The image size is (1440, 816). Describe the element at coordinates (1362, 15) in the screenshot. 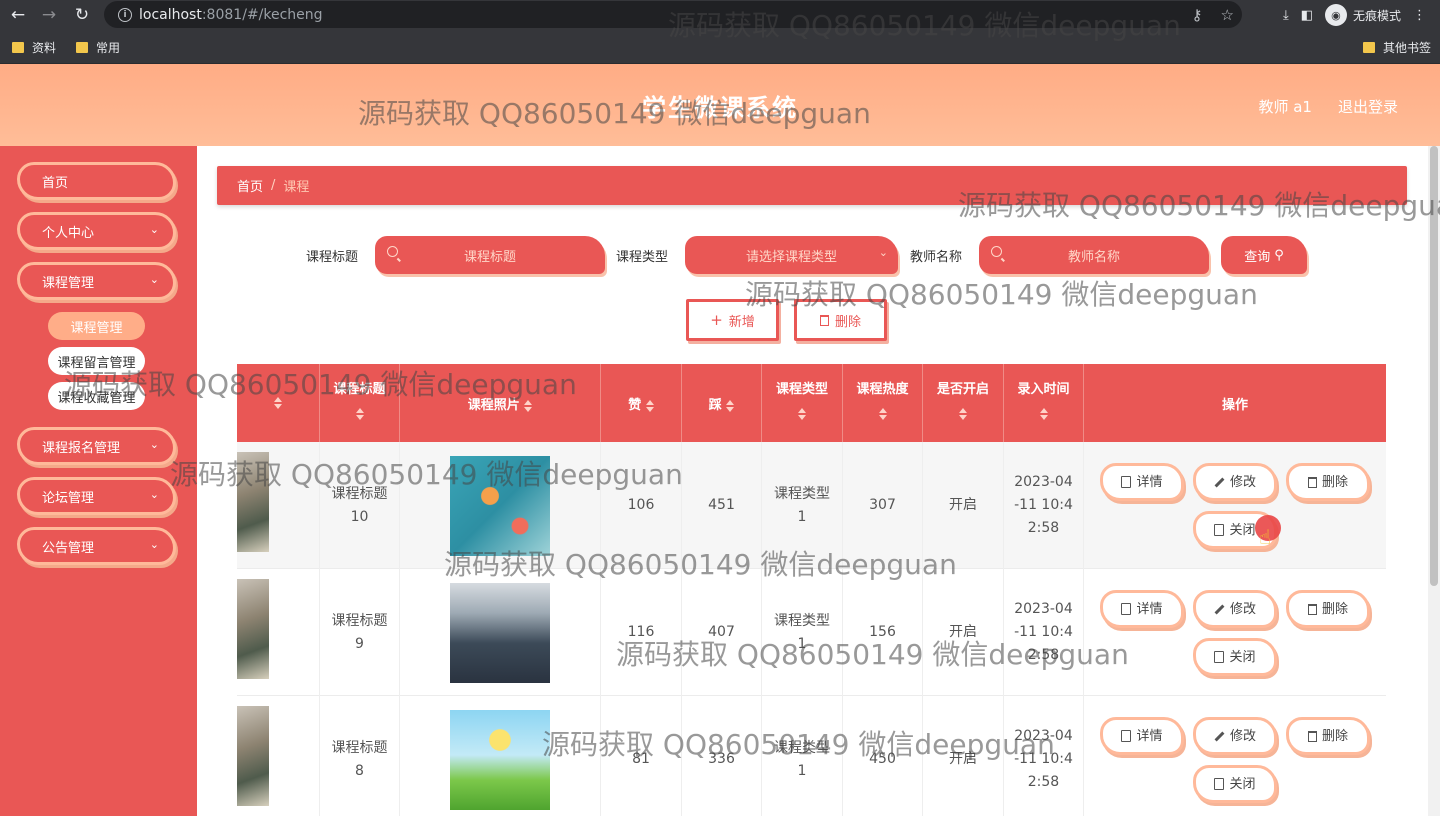

I see `incognito-indicator: ◉ 无痕模式` at that location.